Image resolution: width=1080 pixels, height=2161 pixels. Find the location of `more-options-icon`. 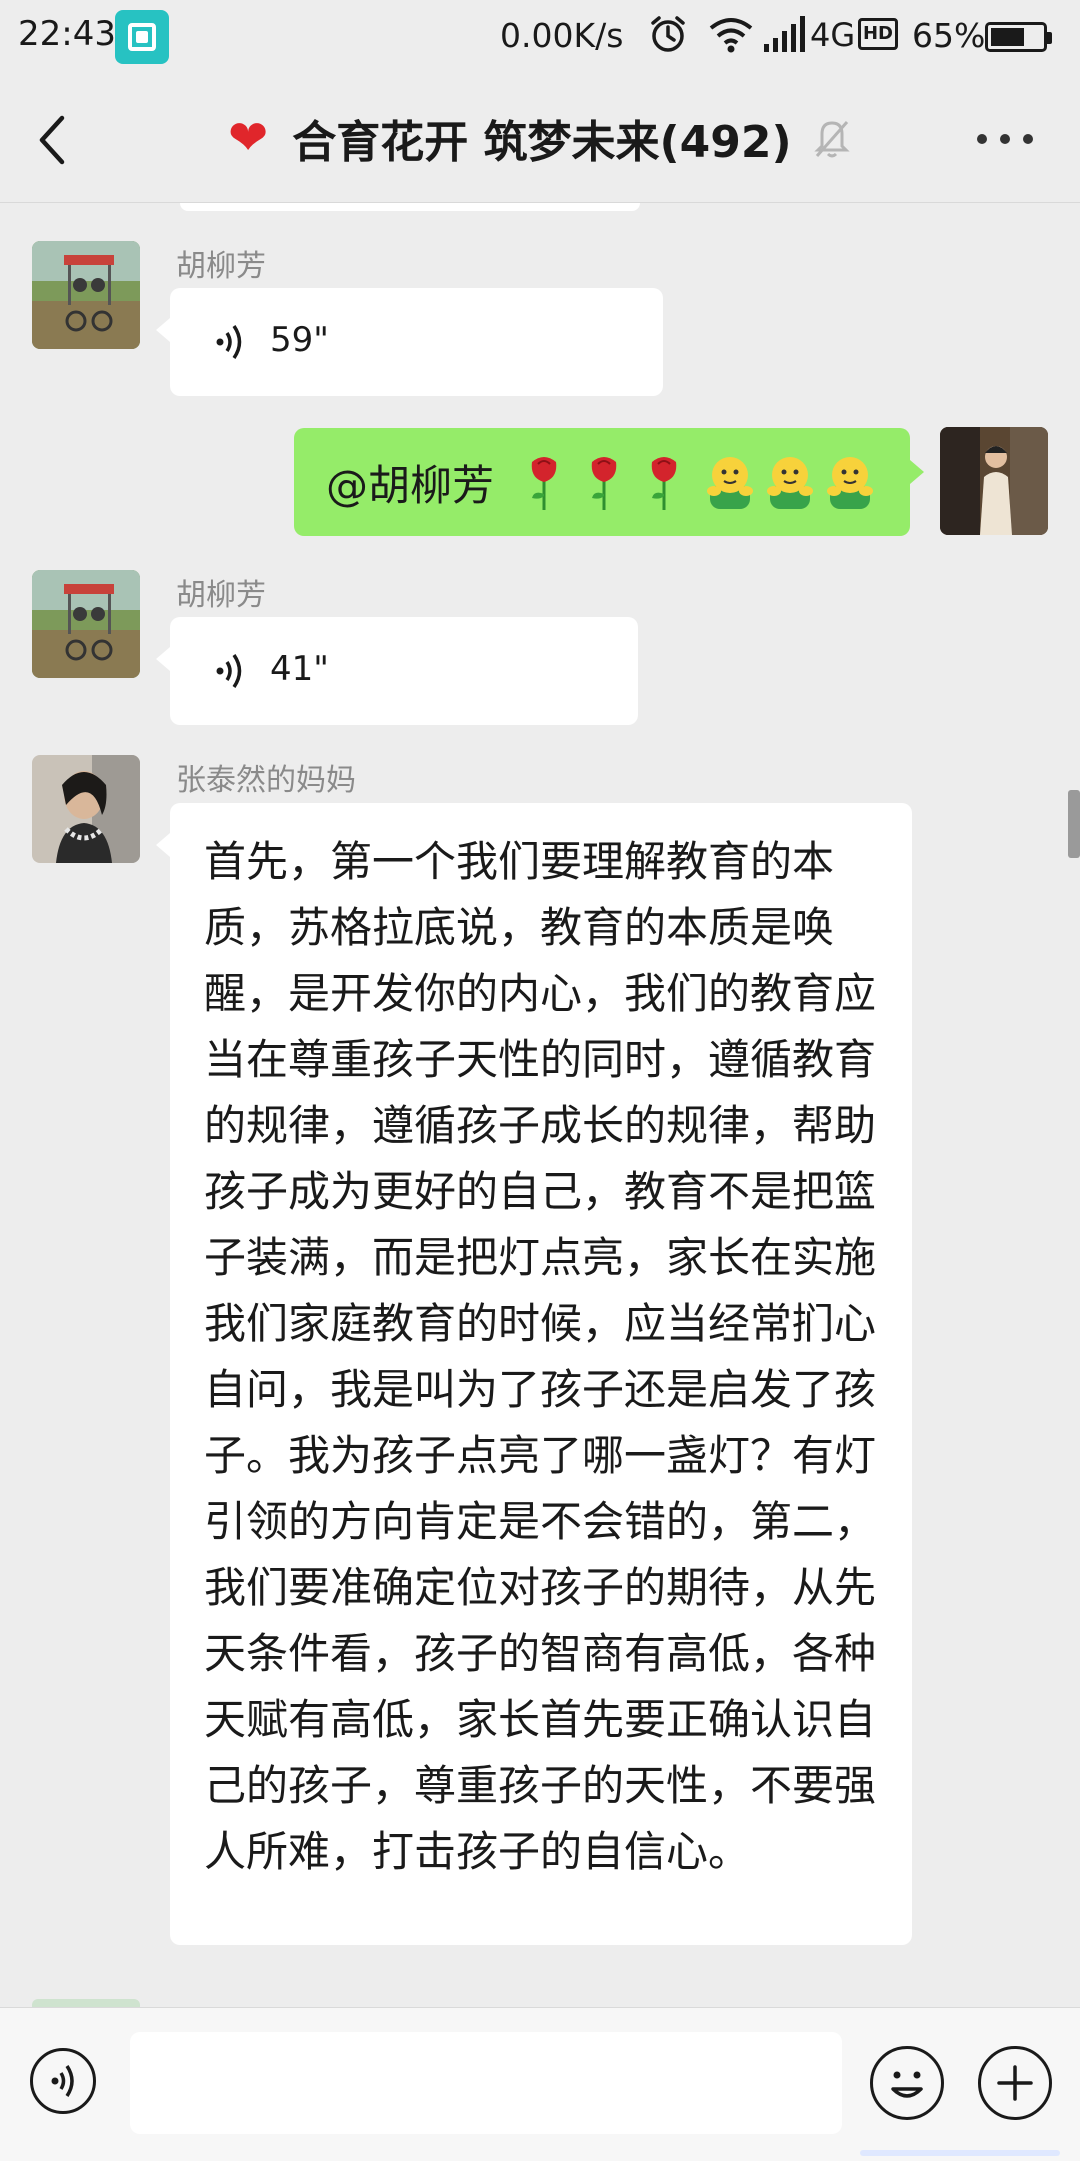

more-options-icon is located at coordinates (1005, 138).